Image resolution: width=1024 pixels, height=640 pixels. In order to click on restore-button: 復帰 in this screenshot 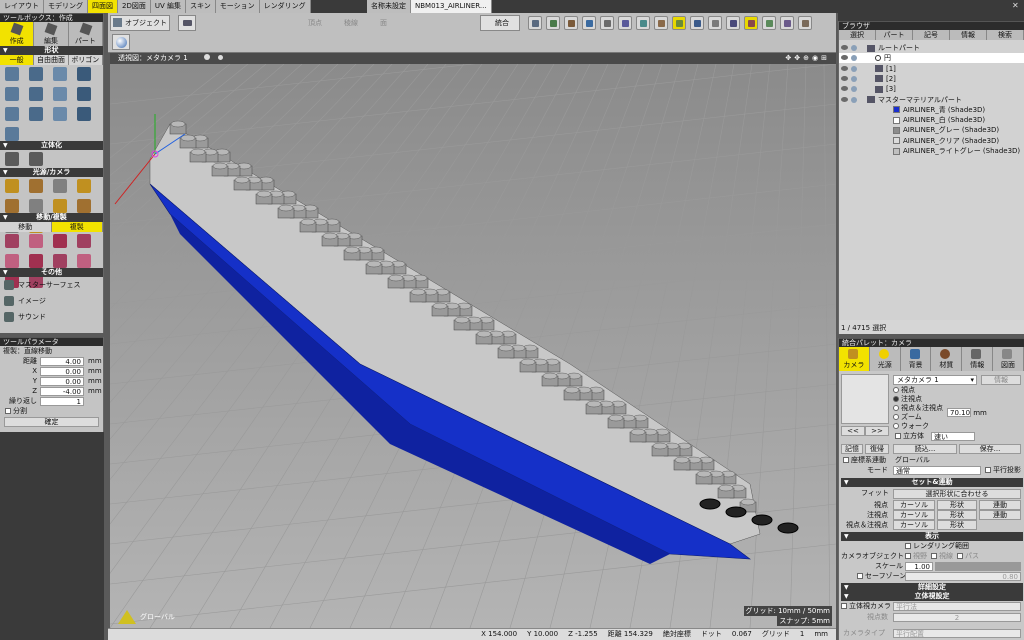, I will do `click(877, 449)`.